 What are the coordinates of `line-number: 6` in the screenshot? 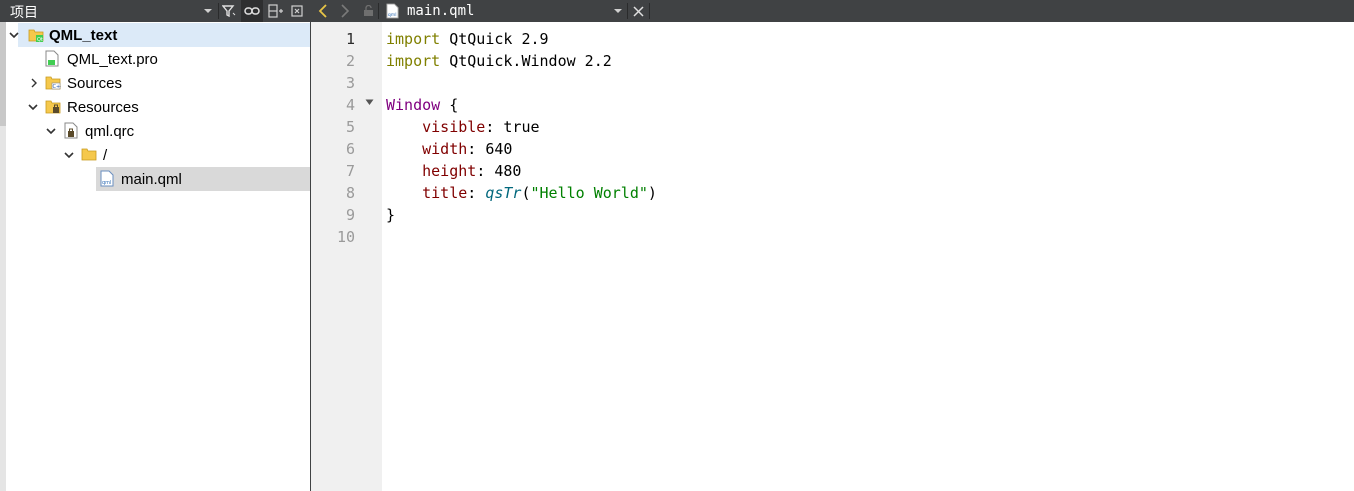 It's located at (350, 149).